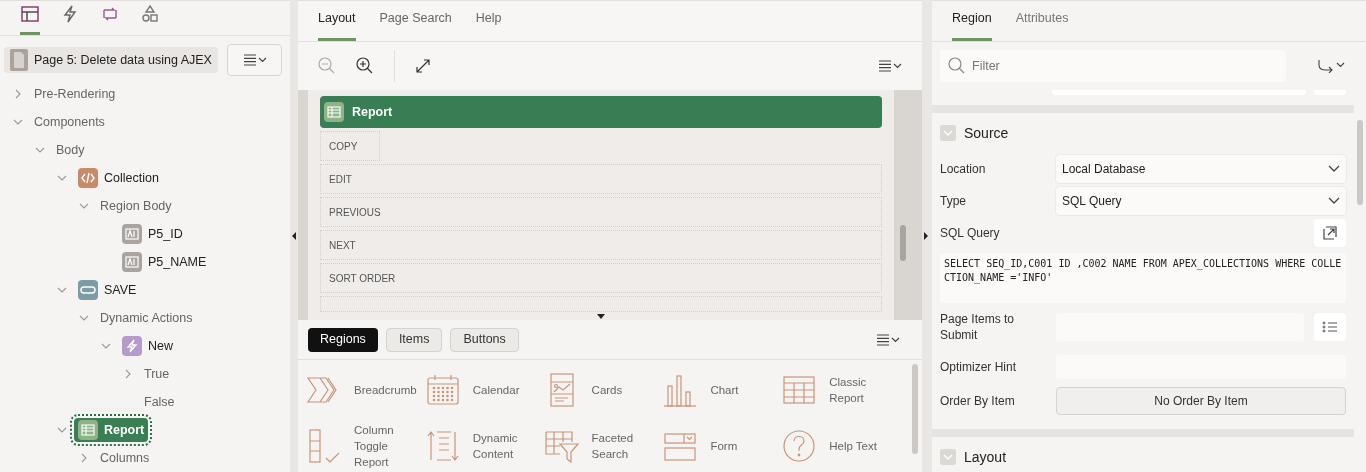 This screenshot has height=472, width=1366. I want to click on tree-node: Dynamic Actions, so click(146, 318).